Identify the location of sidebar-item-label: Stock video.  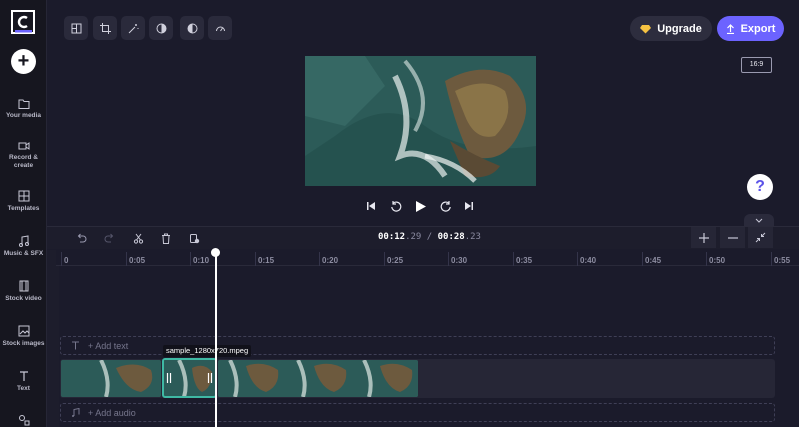
(23, 298).